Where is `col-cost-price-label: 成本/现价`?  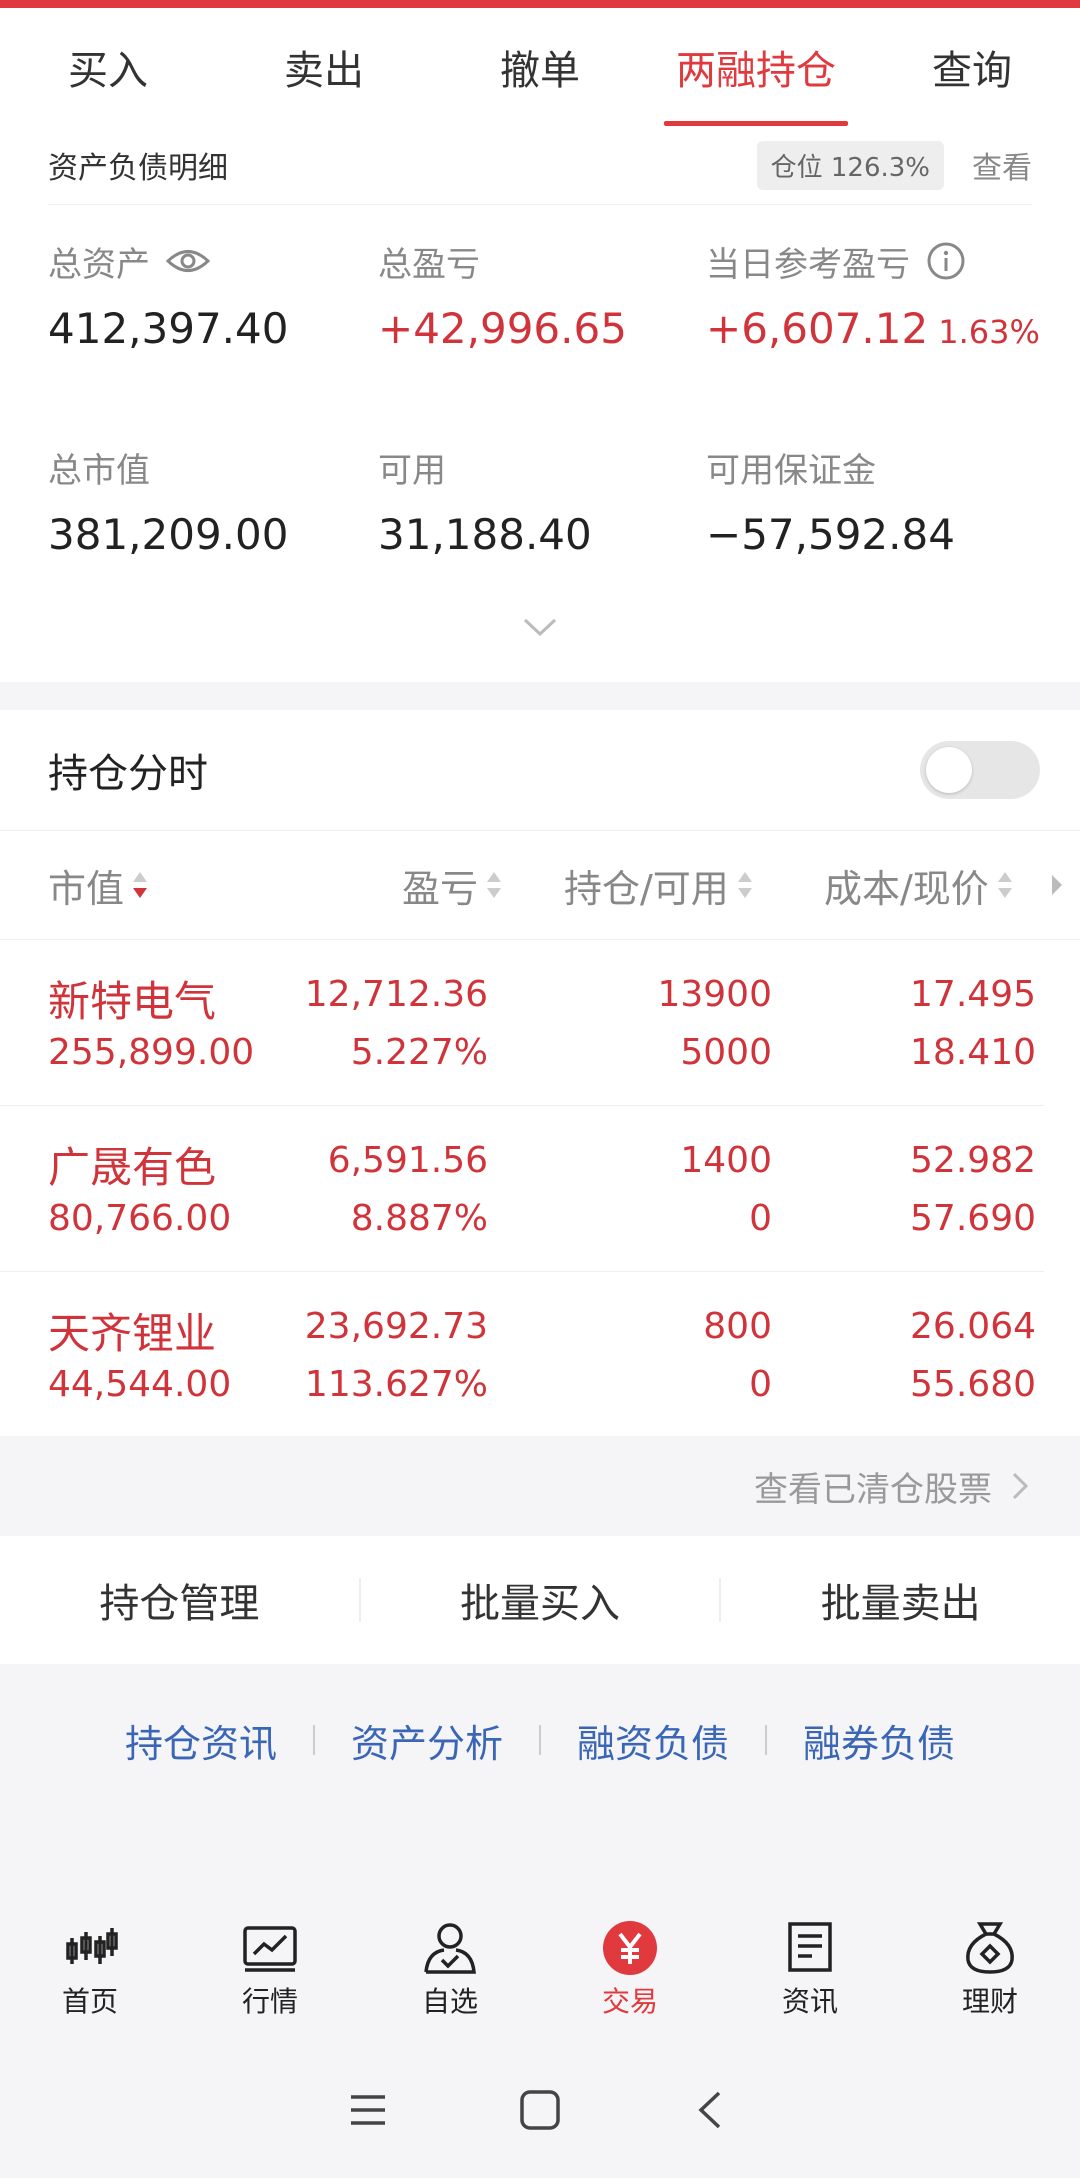 col-cost-price-label: 成本/现价 is located at coordinates (906, 888).